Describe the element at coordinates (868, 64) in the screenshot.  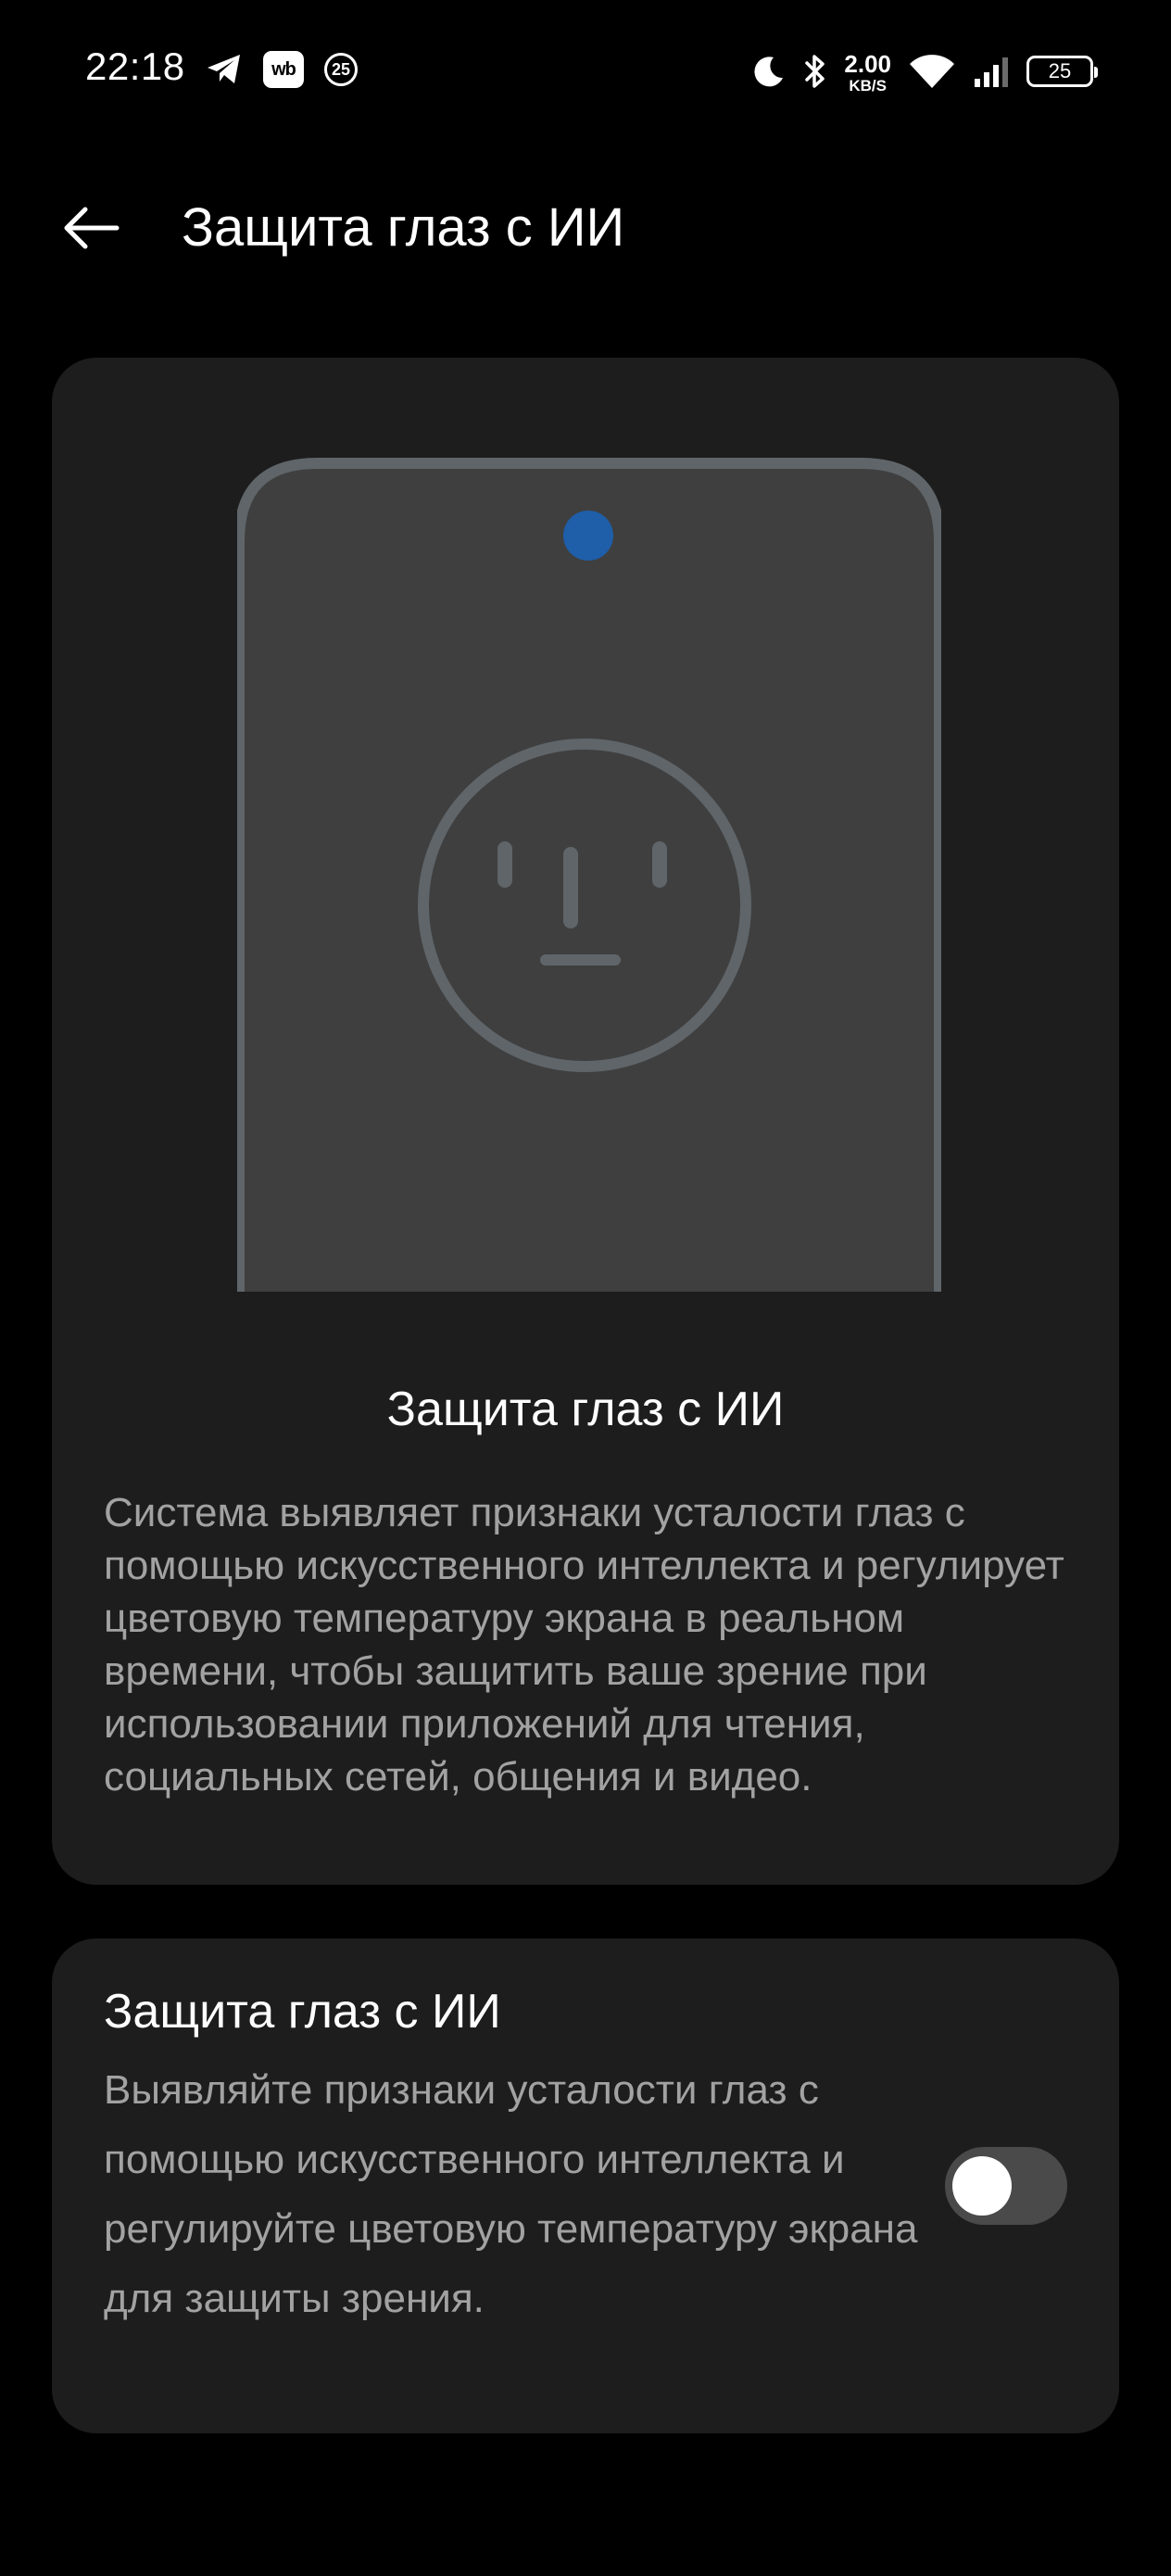
I see `network-speed-value: 2.00` at that location.